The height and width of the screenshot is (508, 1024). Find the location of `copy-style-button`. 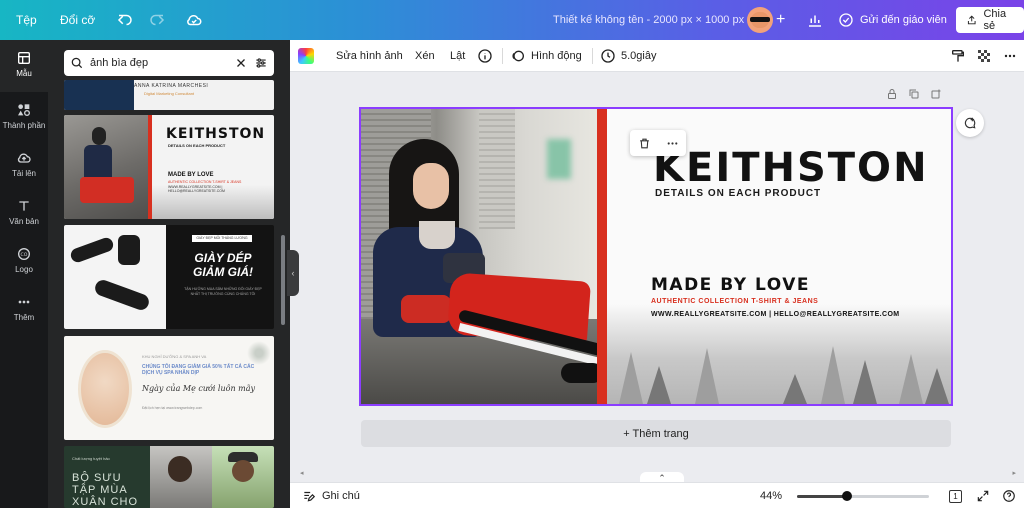

copy-style-button is located at coordinates (958, 56).